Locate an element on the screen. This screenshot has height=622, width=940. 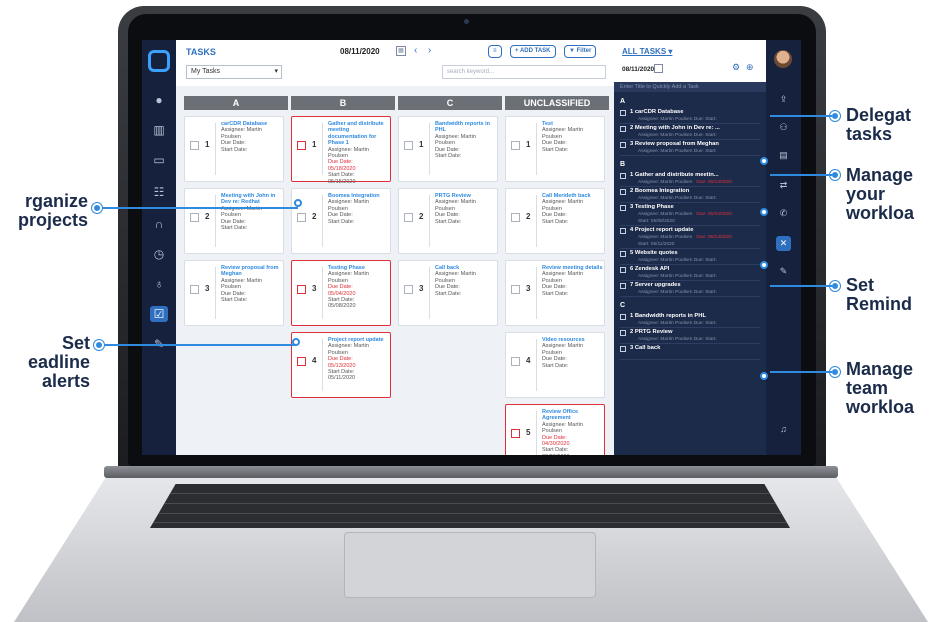
add-task-button: + ADD TASK is located at coordinates (533, 51).